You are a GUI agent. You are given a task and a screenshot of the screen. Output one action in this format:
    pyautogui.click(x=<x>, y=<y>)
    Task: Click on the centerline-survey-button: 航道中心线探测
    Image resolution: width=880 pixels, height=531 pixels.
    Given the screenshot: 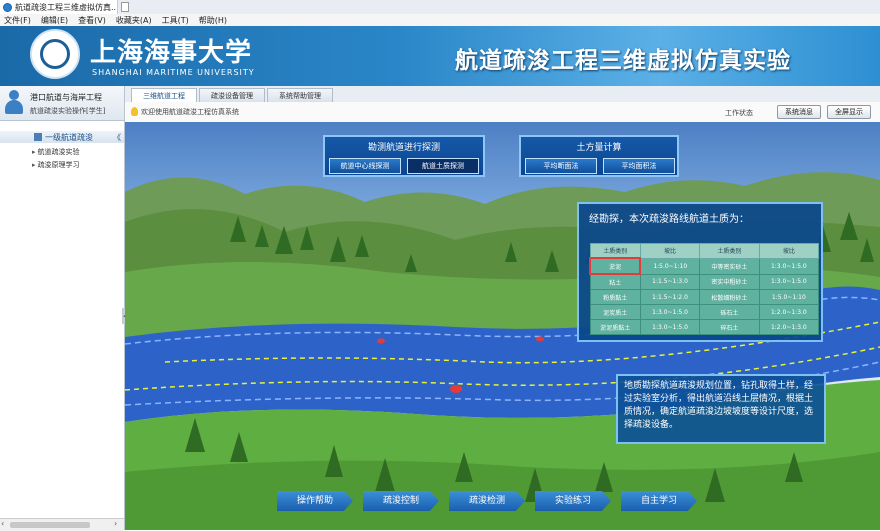 What is the action you would take?
    pyautogui.click(x=365, y=166)
    